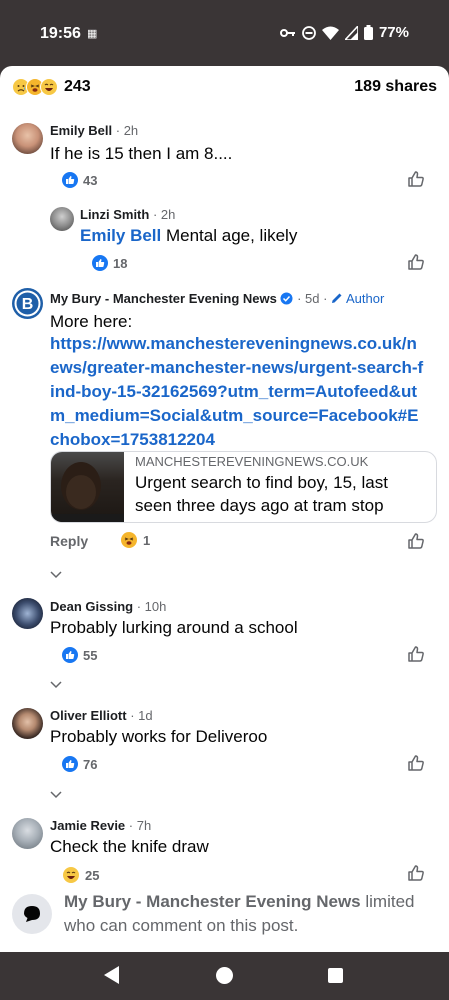 Image resolution: width=449 pixels, height=1000 pixels. What do you see at coordinates (252, 461) in the screenshot?
I see `link-domain: MANCHESTEREVENINGNEWS.CO.UK` at bounding box center [252, 461].